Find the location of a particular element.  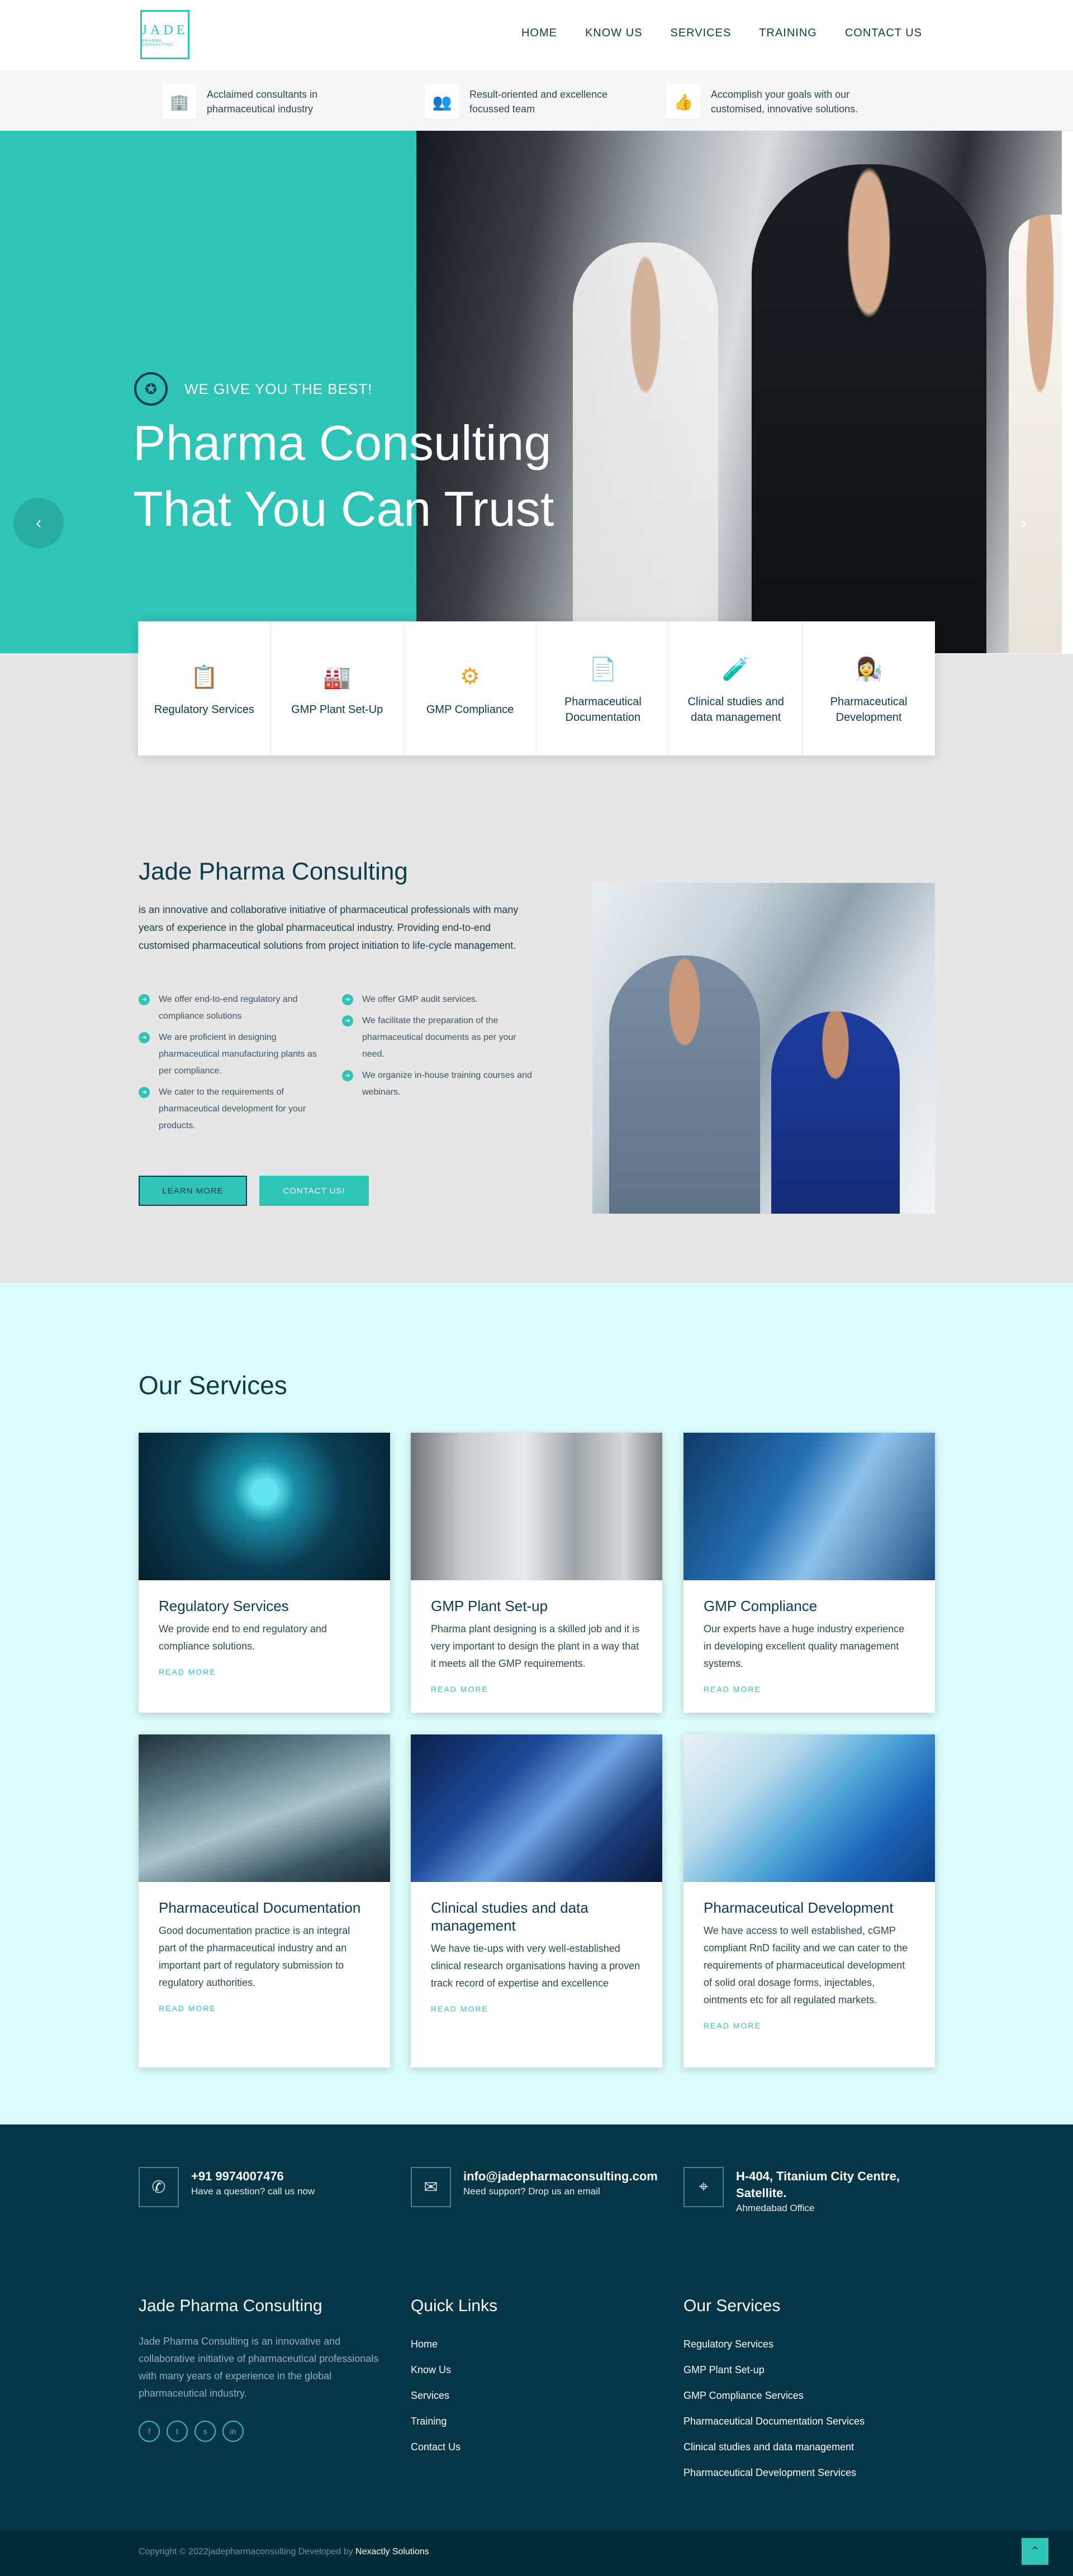

developer-link: Nexactly Solutions is located at coordinates (392, 2552).